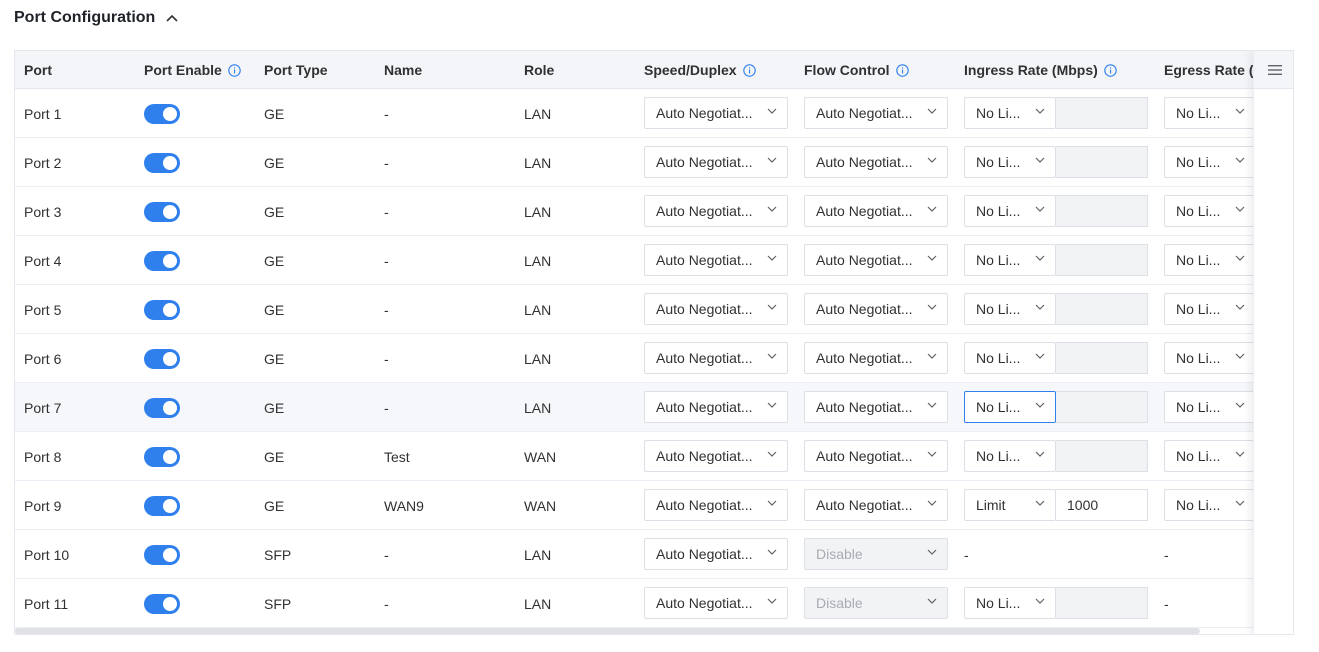  Describe the element at coordinates (1031, 70) in the screenshot. I see `col-ingress-rate-label: Ingress Rate (Mbps)` at that location.